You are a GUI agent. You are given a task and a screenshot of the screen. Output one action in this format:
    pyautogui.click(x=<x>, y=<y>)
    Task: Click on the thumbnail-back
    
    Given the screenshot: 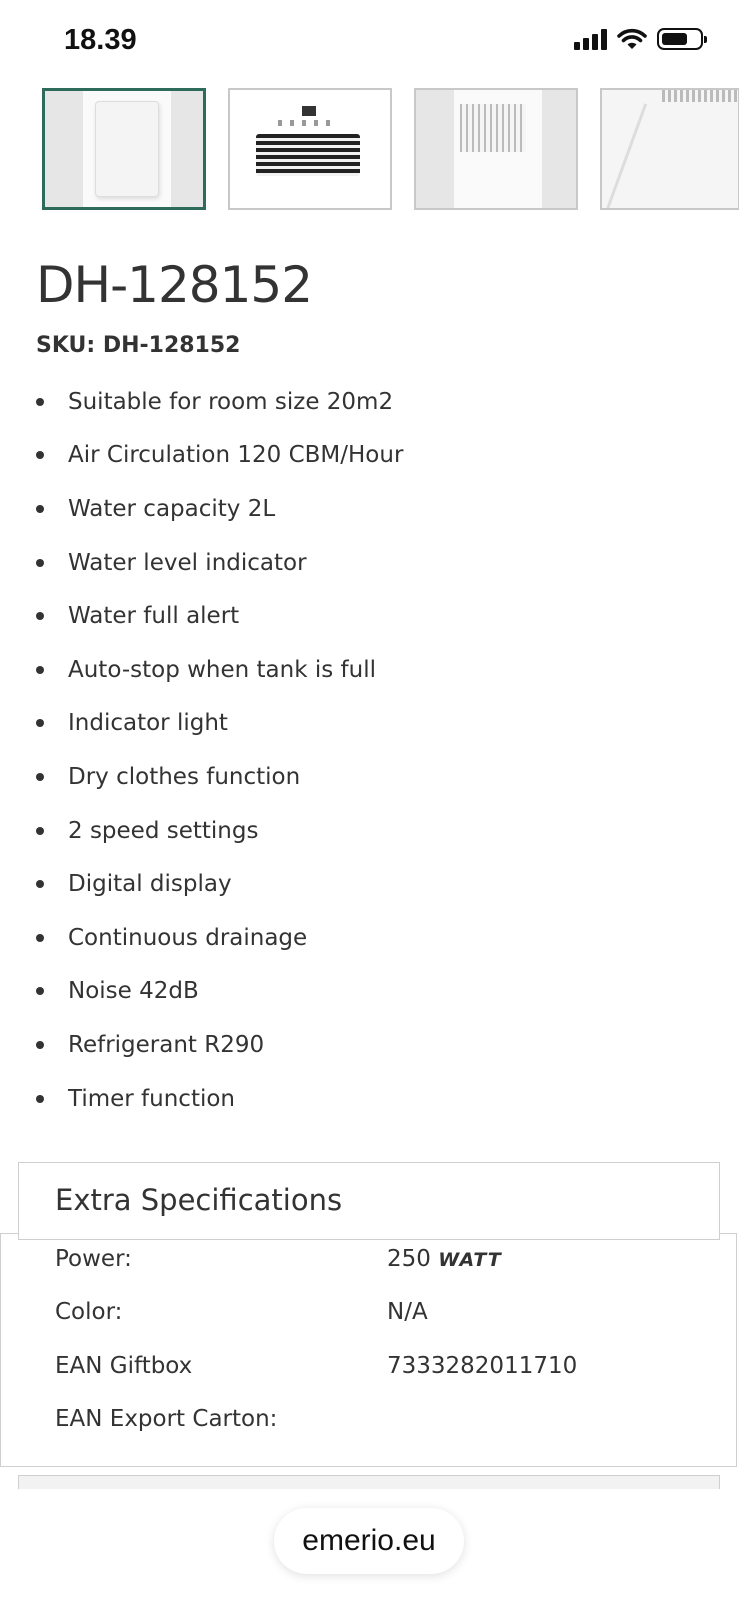 What is the action you would take?
    pyautogui.click(x=496, y=149)
    